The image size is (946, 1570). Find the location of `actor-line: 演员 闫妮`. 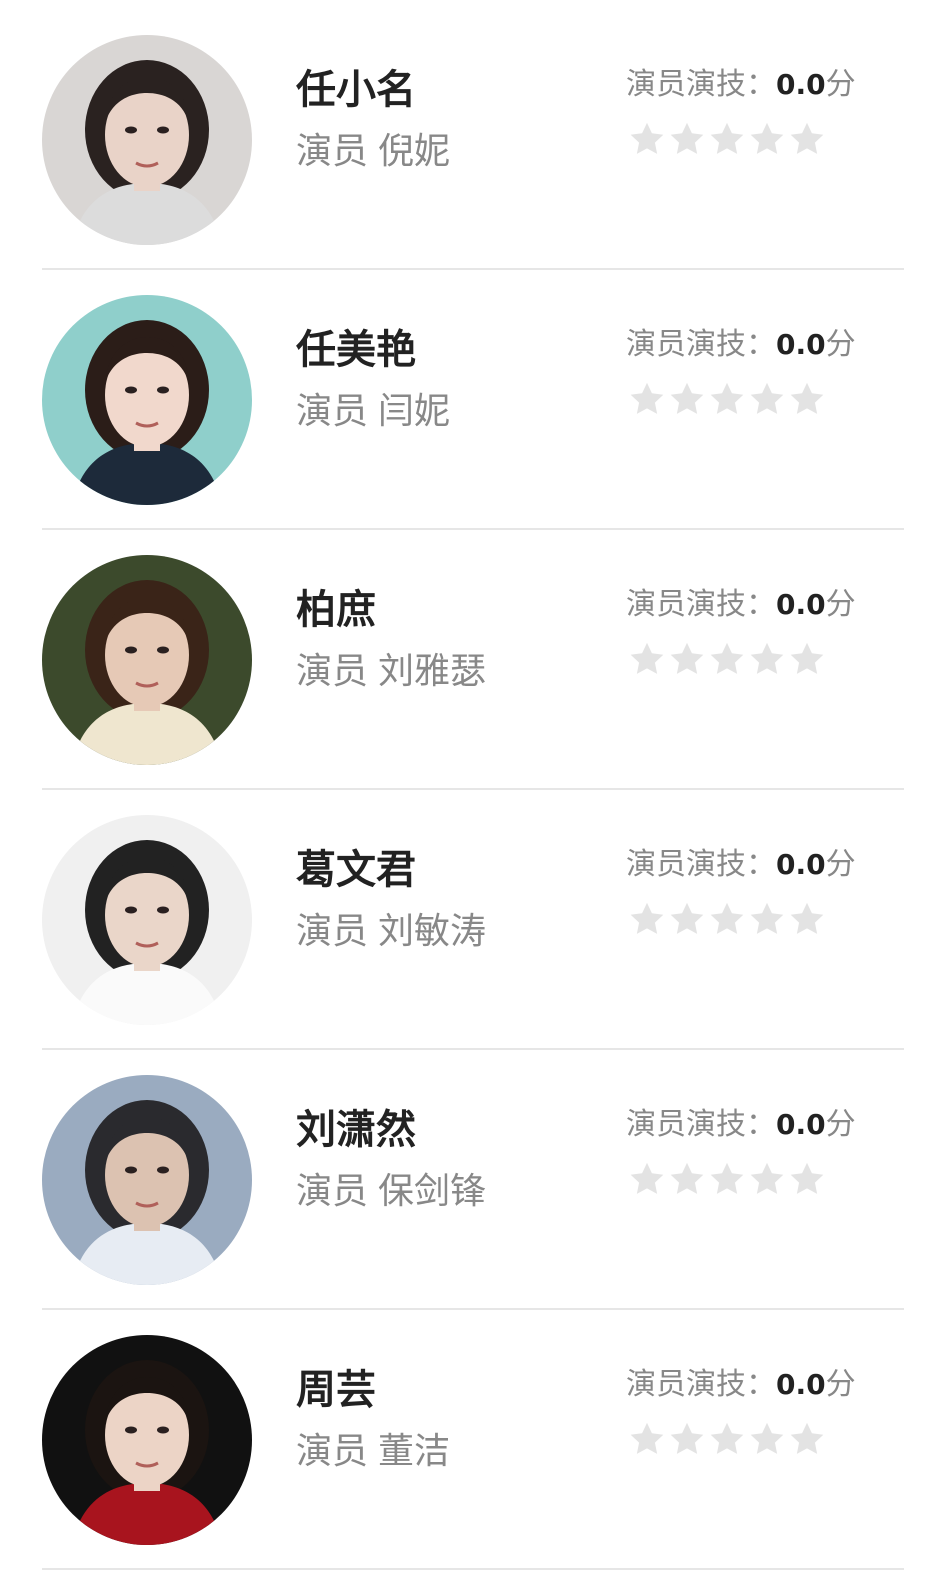

actor-line: 演员 闫妮 is located at coordinates (373, 412).